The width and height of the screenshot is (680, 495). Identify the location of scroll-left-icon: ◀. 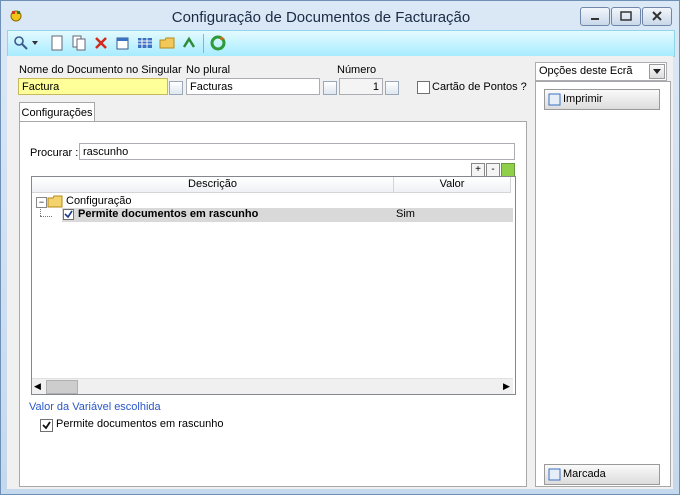
(38, 386).